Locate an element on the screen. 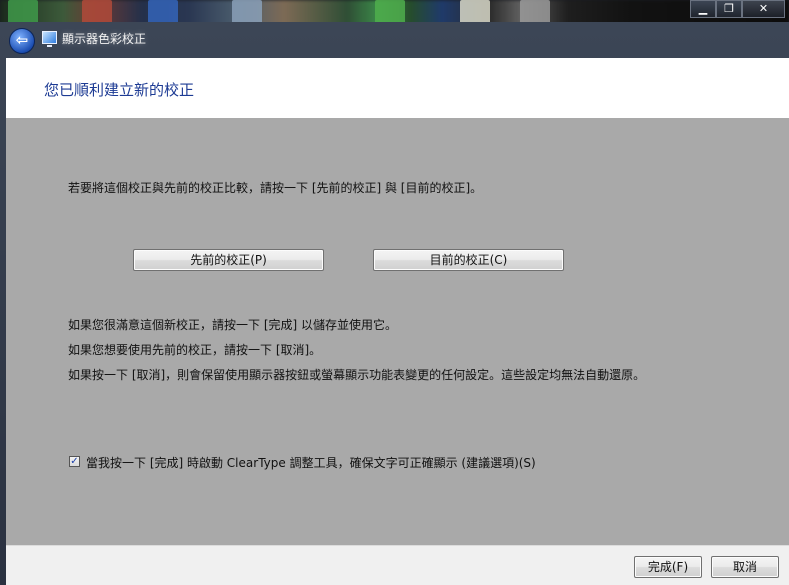 This screenshot has width=789, height=585. info-line-2: 如果您想要使用先前的校正，請按一下 [取消]。 is located at coordinates (195, 350).